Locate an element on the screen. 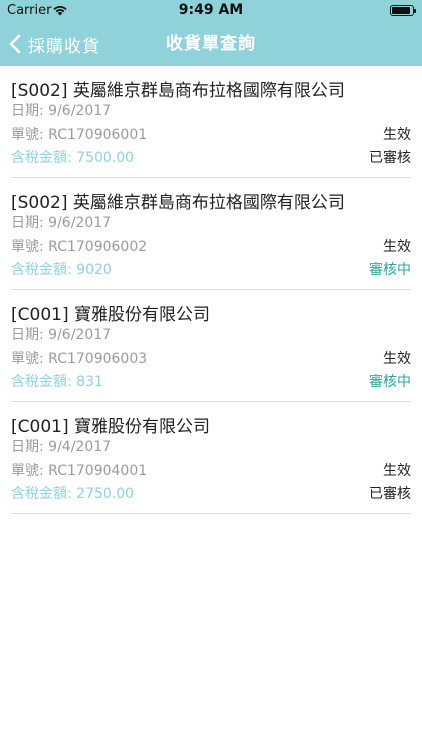 The image size is (422, 750). amount-line: 含稅金額: 2750.00 已審核 is located at coordinates (211, 494).